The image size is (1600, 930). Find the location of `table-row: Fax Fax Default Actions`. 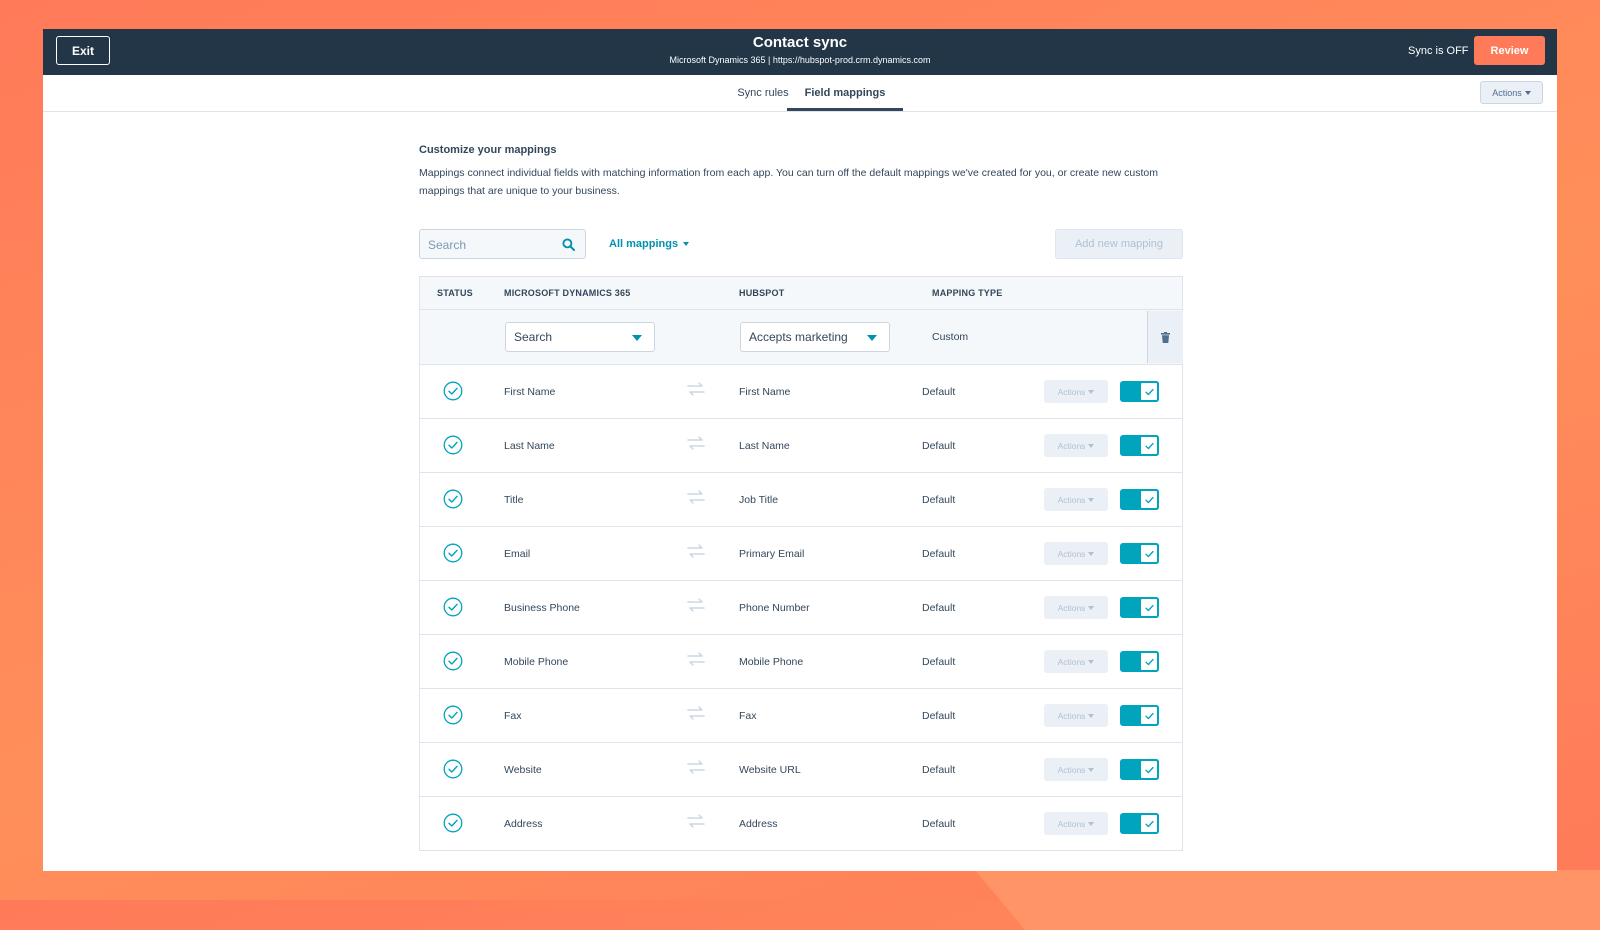

table-row: Fax Fax Default Actions is located at coordinates (801, 716).